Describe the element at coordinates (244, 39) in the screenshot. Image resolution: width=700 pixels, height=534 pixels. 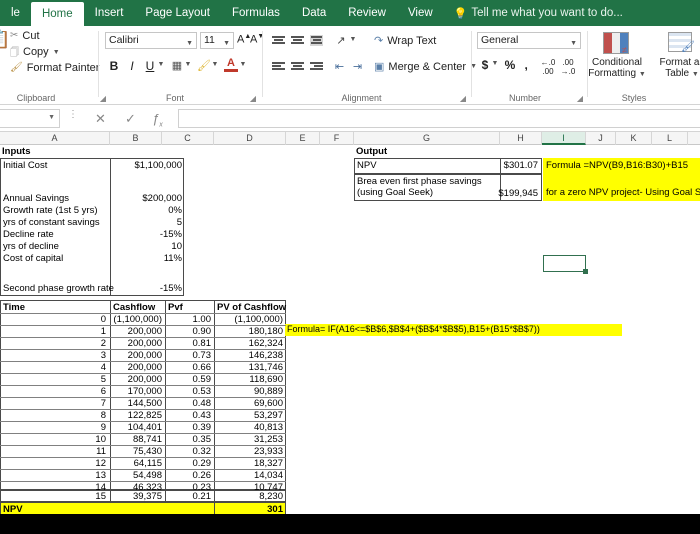
I see `increase-font-size-button: A▲` at that location.